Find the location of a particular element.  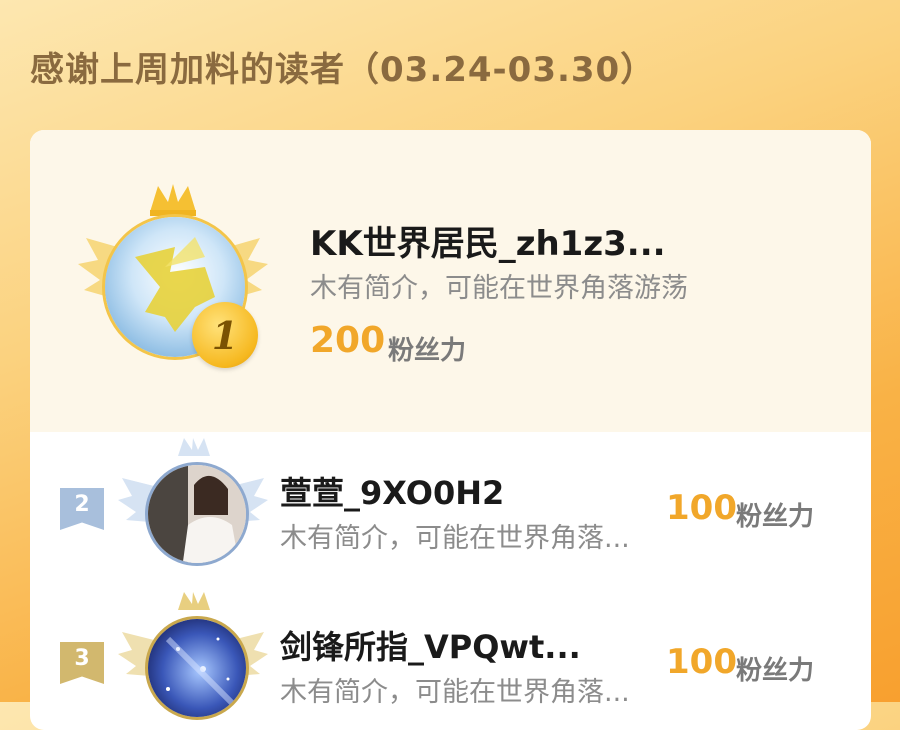

reader-name: 萱萱_9XO0H2 is located at coordinates (392, 491).